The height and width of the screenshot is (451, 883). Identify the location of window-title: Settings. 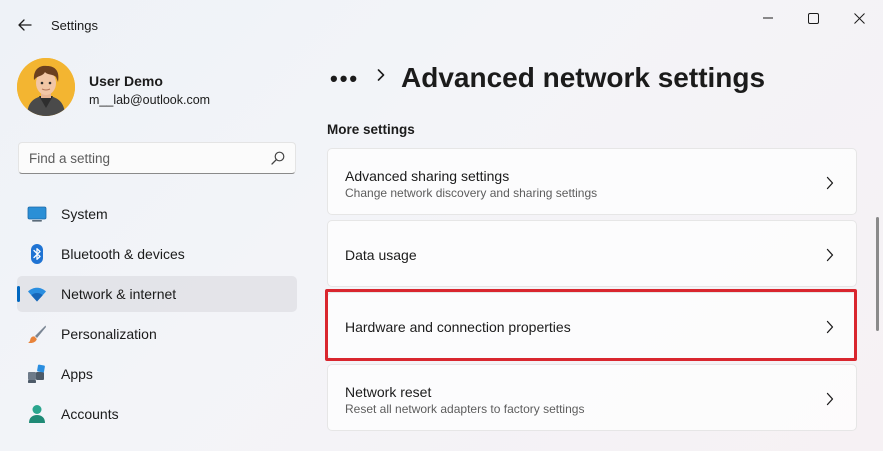
(74, 25).